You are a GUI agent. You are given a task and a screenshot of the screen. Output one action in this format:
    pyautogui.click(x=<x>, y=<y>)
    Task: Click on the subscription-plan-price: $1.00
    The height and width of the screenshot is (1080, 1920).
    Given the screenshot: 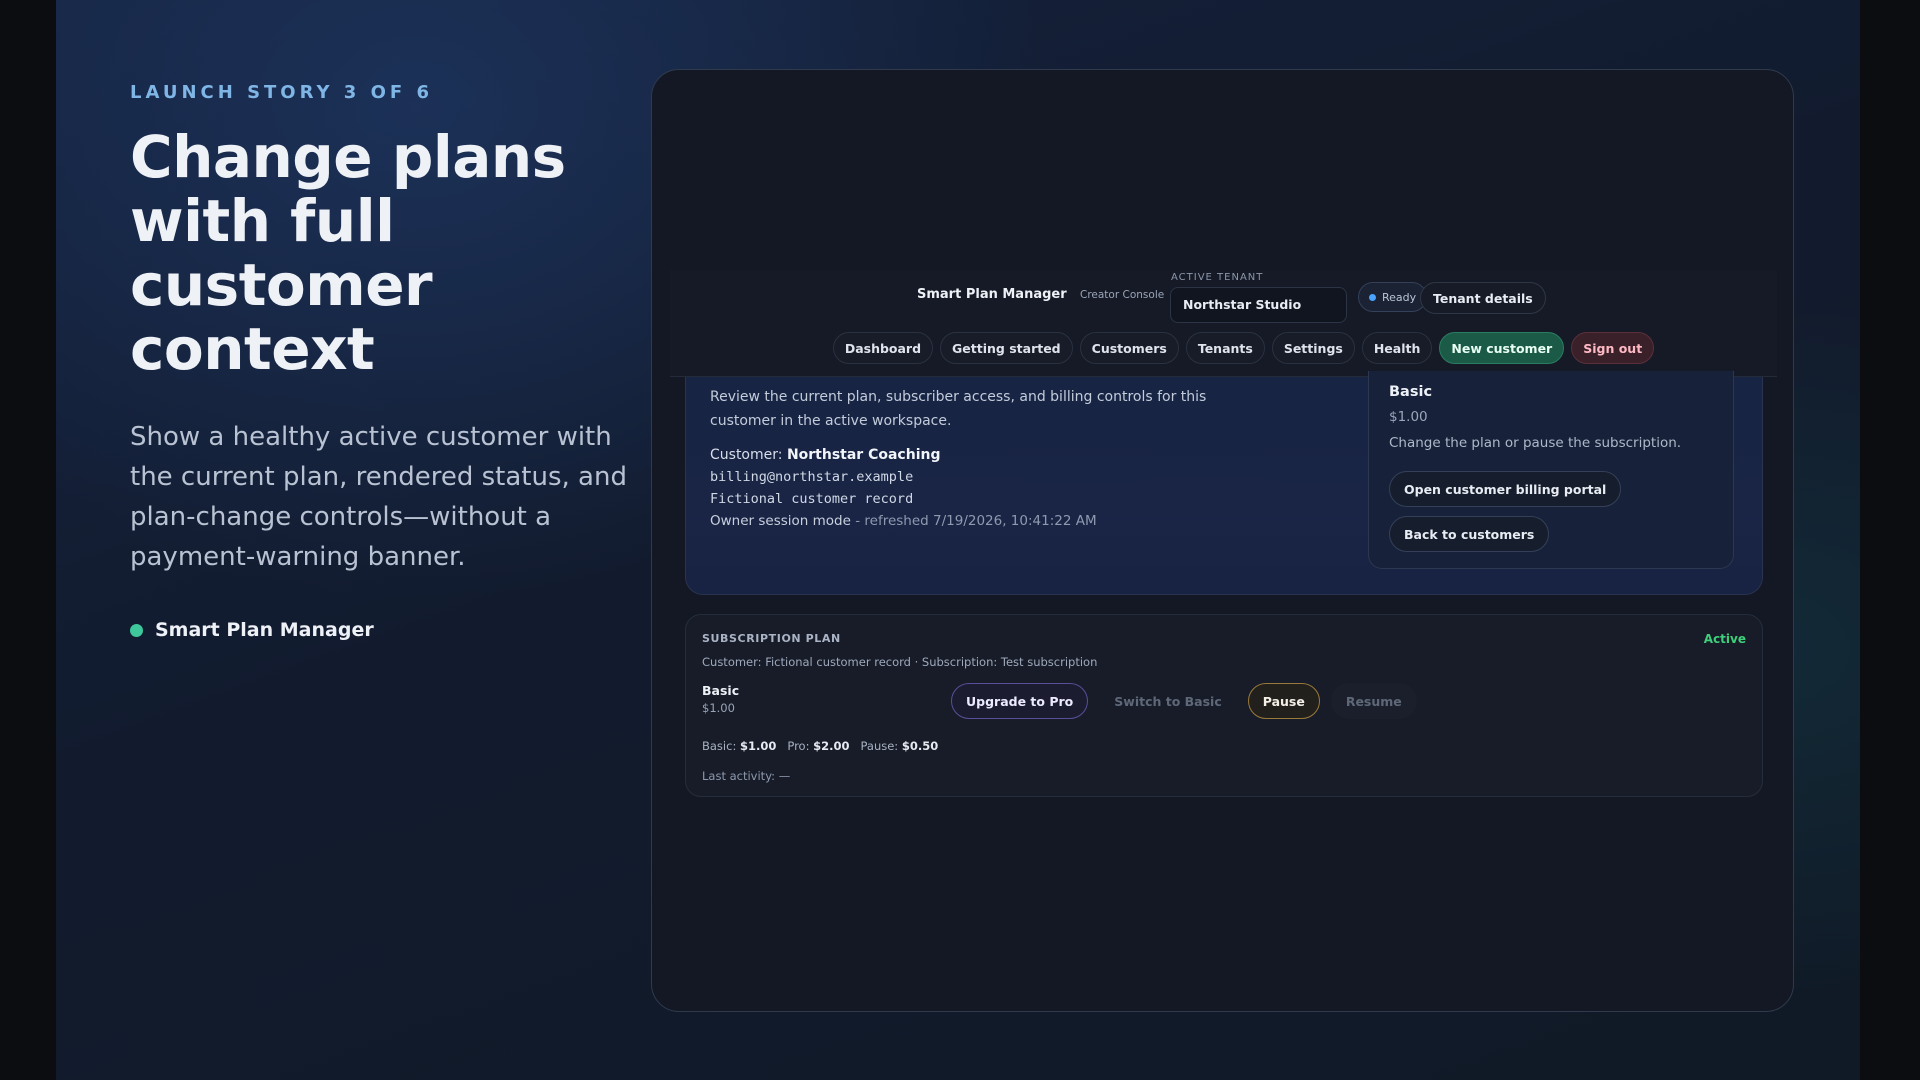 What is the action you would take?
    pyautogui.click(x=718, y=708)
    